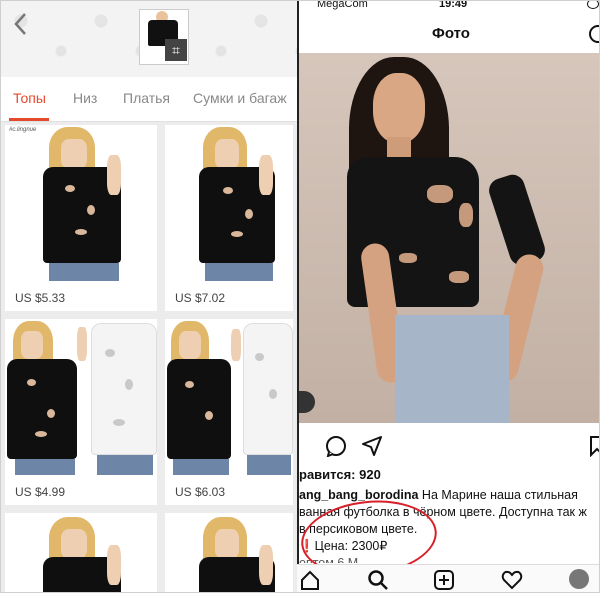 The image size is (600, 593). I want to click on product-price: US $7.02, so click(200, 298).